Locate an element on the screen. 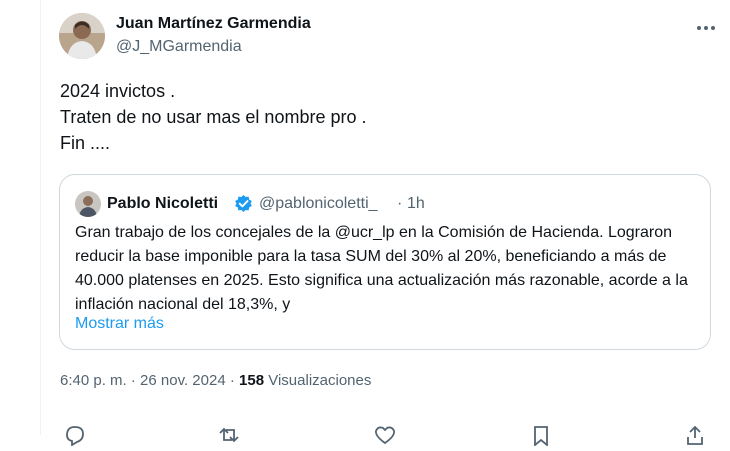 The width and height of the screenshot is (730, 451). bookmark-icon is located at coordinates (541, 435).